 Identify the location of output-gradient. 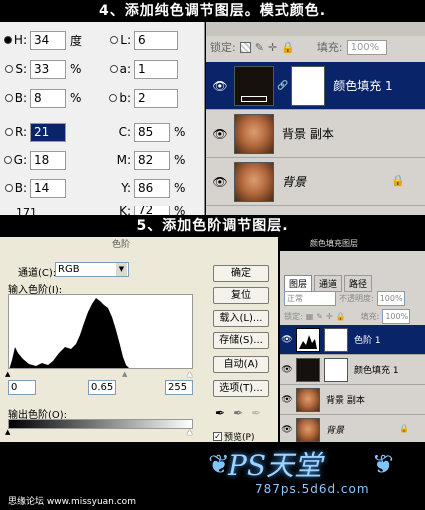
(100, 424).